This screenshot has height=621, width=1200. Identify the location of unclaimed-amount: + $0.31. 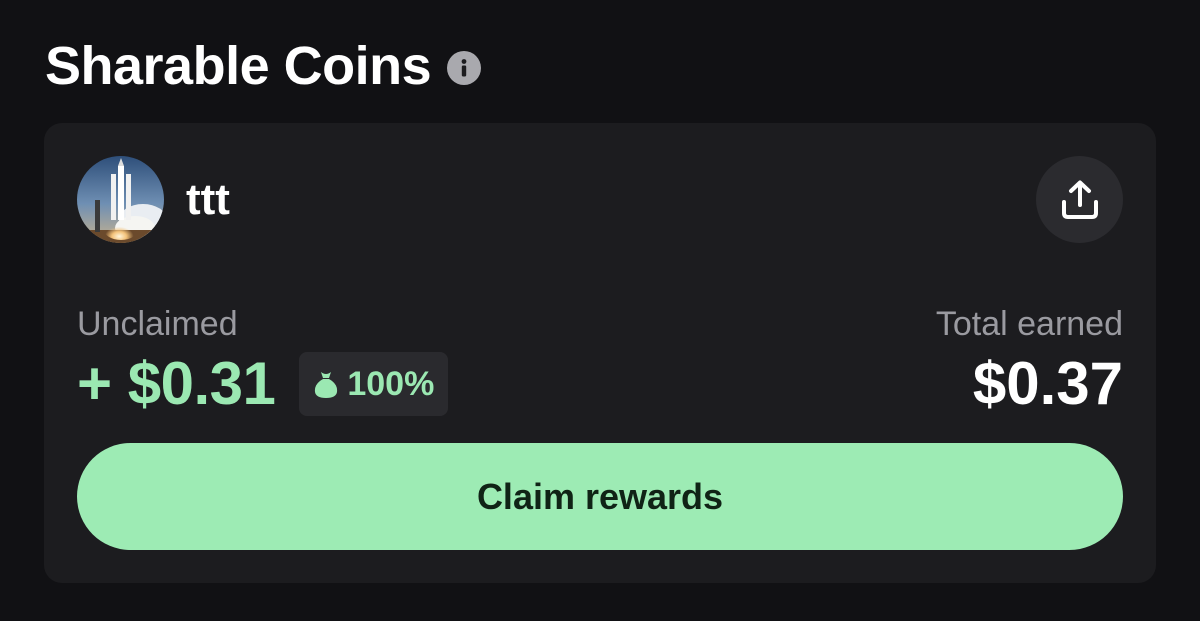
(176, 383).